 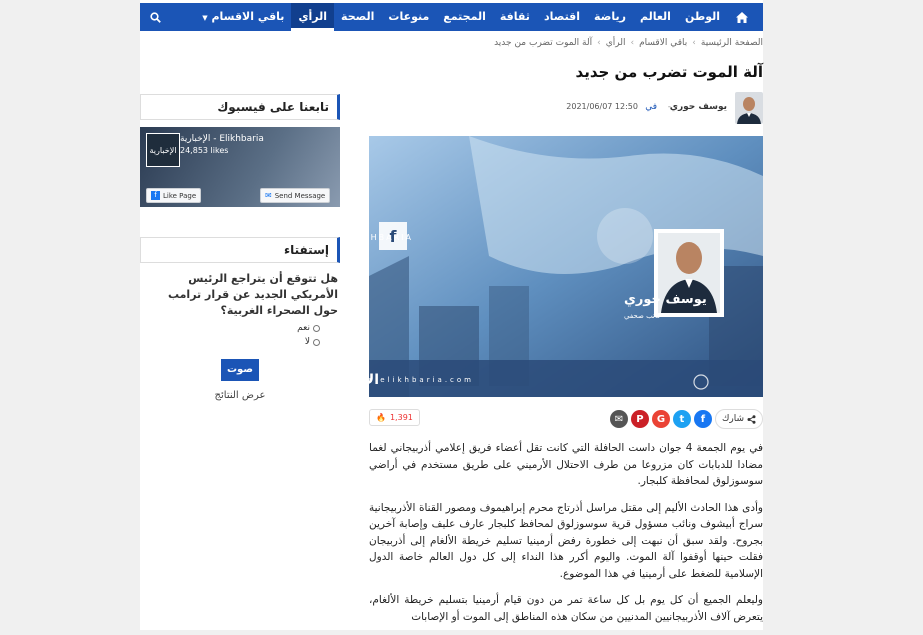 What do you see at coordinates (642, 316) in the screenshot?
I see `hero-role: كاتب صحفي` at bounding box center [642, 316].